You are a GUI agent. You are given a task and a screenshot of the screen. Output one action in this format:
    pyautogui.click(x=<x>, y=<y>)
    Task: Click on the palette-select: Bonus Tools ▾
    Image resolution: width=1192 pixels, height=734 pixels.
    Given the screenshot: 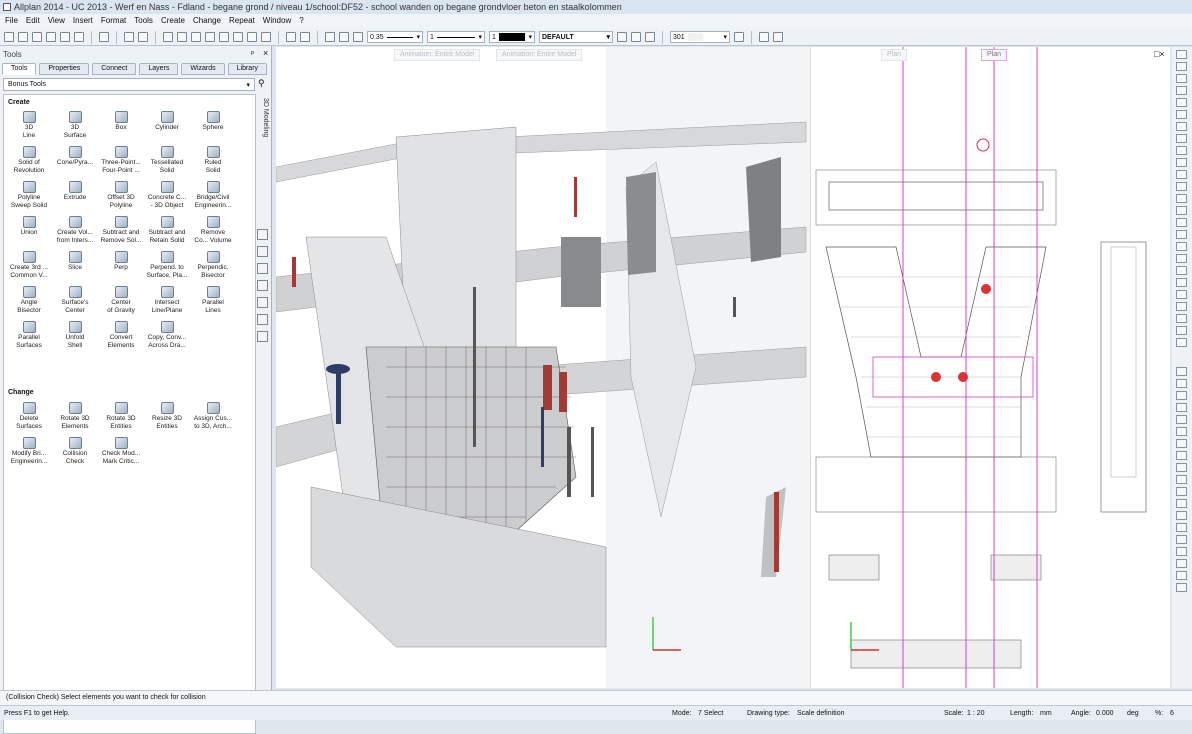 What is the action you would take?
    pyautogui.click(x=129, y=84)
    